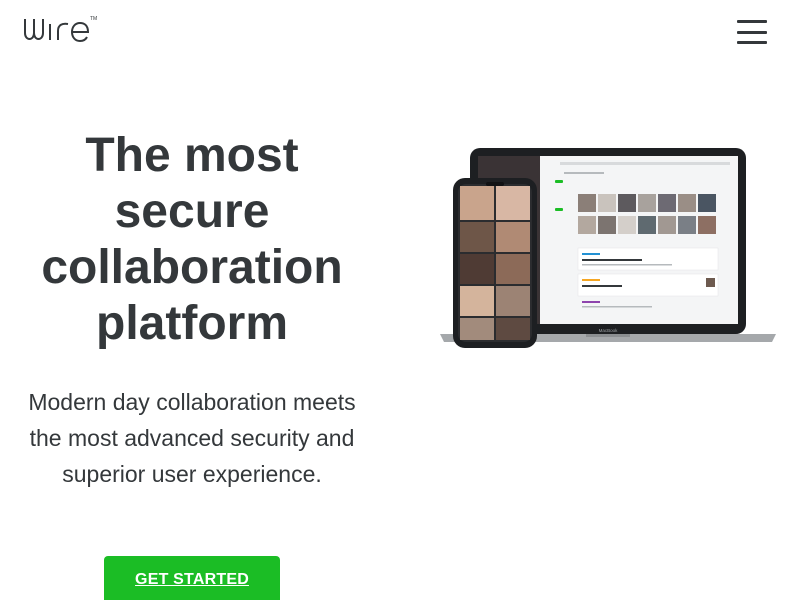 This screenshot has width=800, height=600. What do you see at coordinates (93, 19) in the screenshot?
I see `svg-text: TM` at bounding box center [93, 19].